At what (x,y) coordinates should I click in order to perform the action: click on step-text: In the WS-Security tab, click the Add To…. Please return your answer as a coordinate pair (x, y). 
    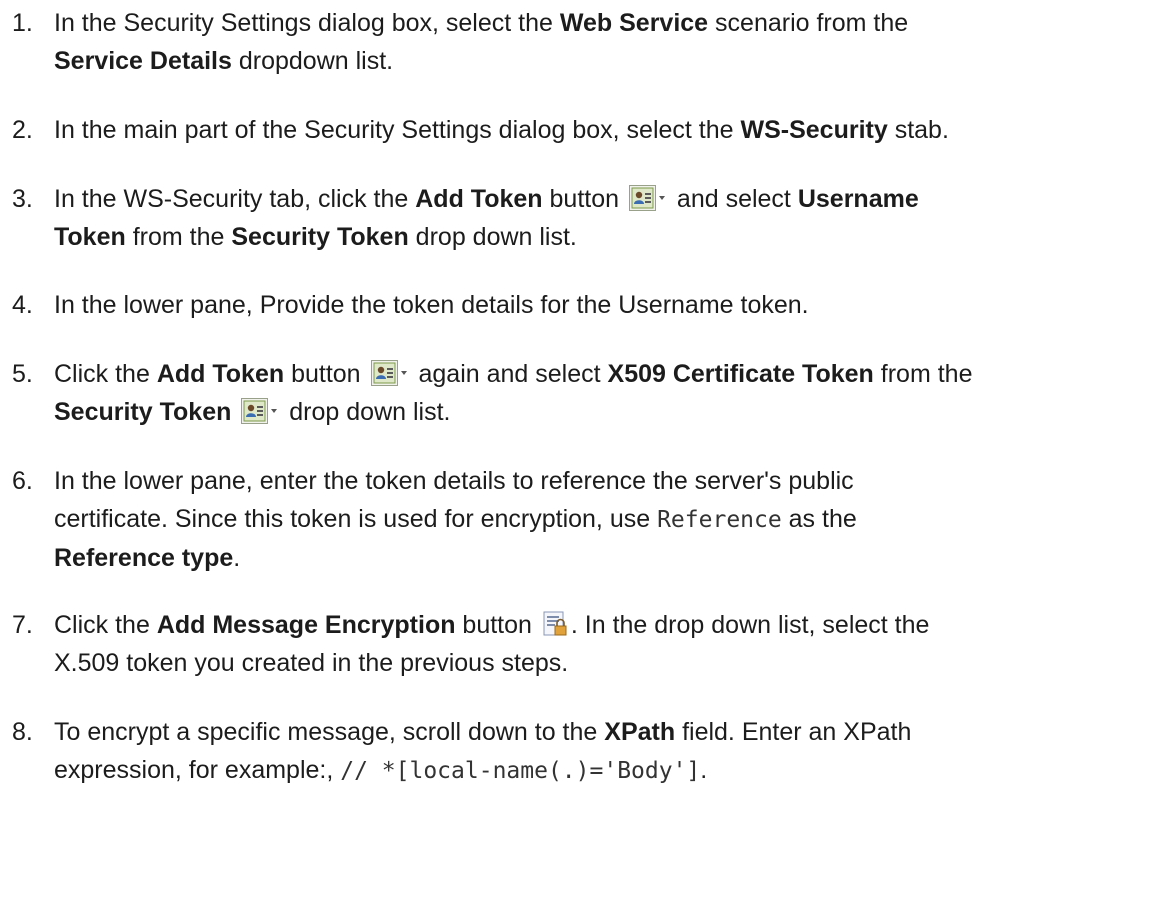
    Looking at the image, I should click on (597, 218).